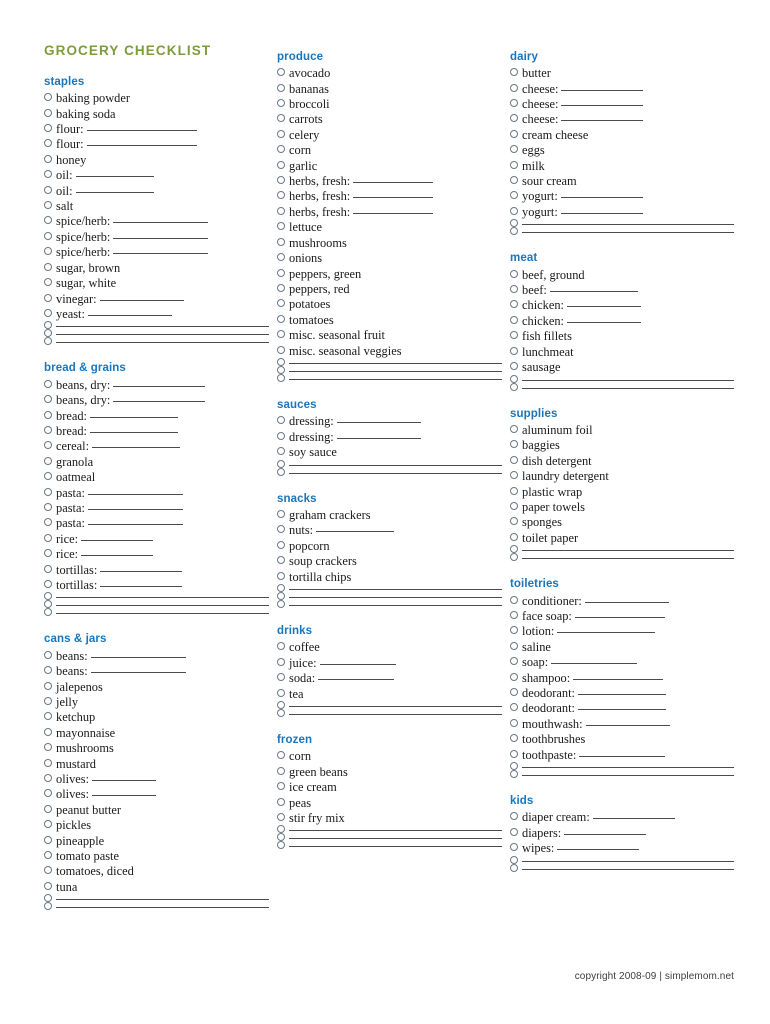 The width and height of the screenshot is (770, 1024). What do you see at coordinates (156, 446) in the screenshot?
I see `checklist-item: cereal:` at bounding box center [156, 446].